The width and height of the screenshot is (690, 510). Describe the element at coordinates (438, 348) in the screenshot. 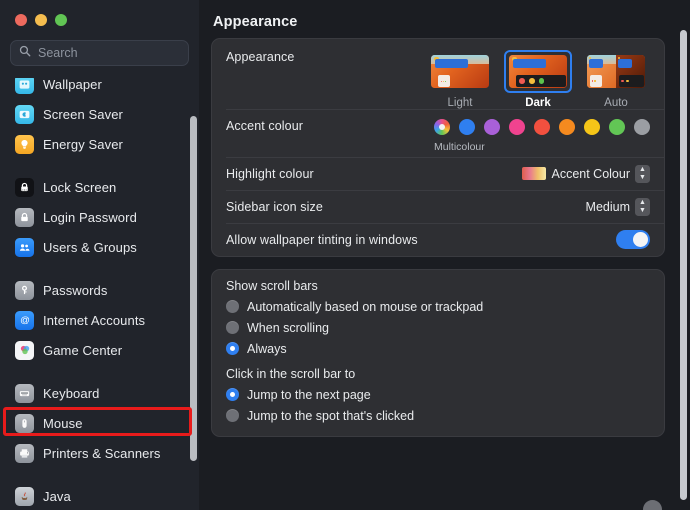

I see `show-scroll-bars-option: Always` at that location.